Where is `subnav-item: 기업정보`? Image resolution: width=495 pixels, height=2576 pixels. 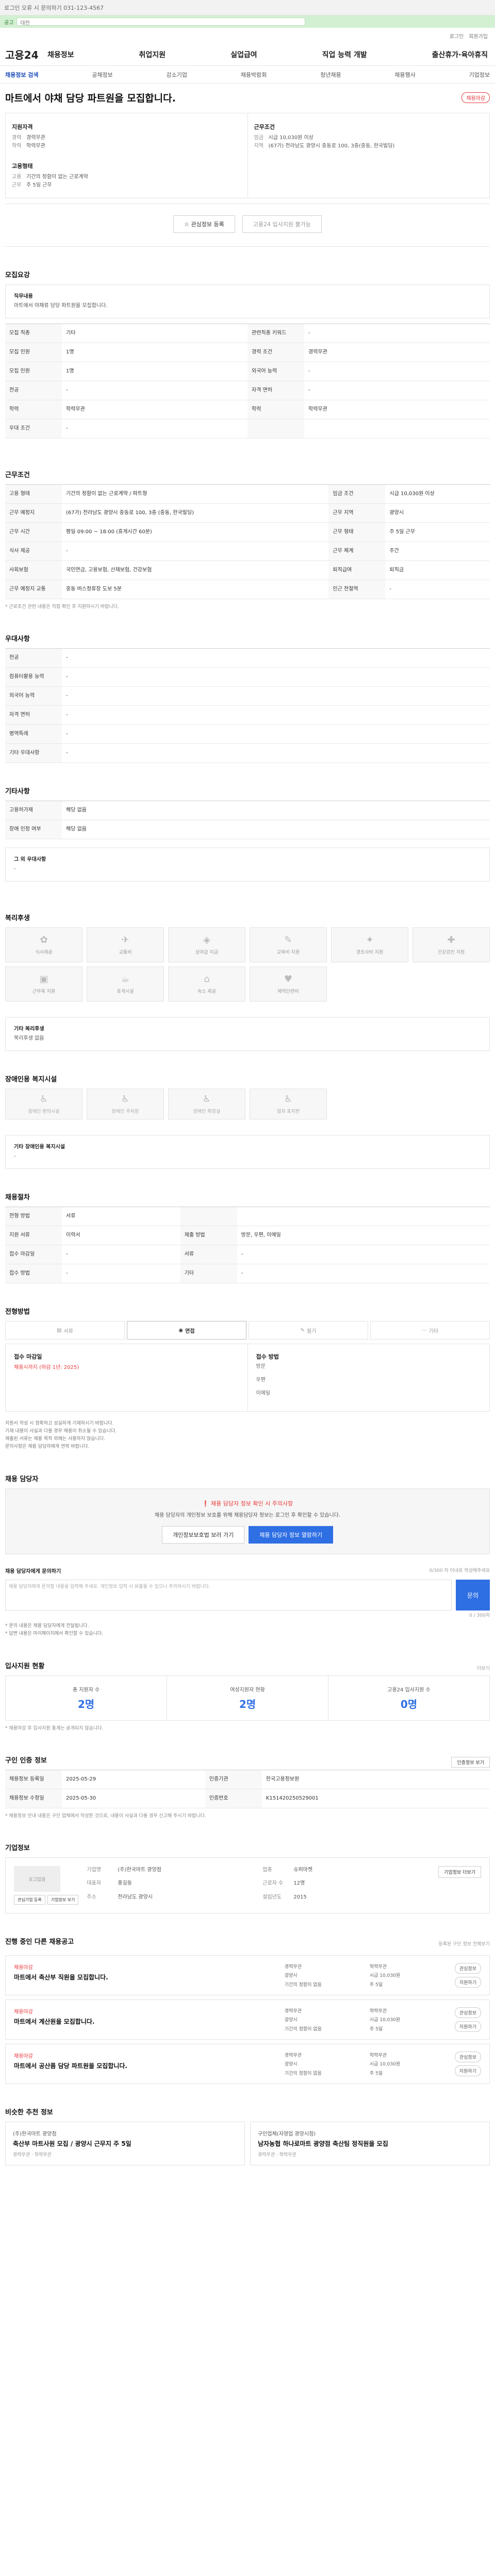 subnav-item: 기업정보 is located at coordinates (479, 75).